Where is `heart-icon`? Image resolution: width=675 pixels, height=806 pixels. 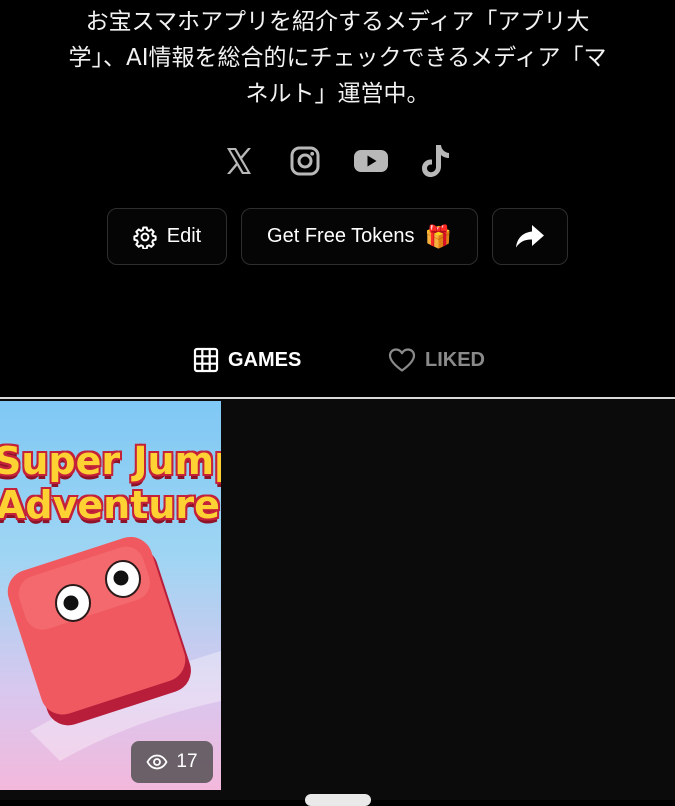 heart-icon is located at coordinates (402, 360).